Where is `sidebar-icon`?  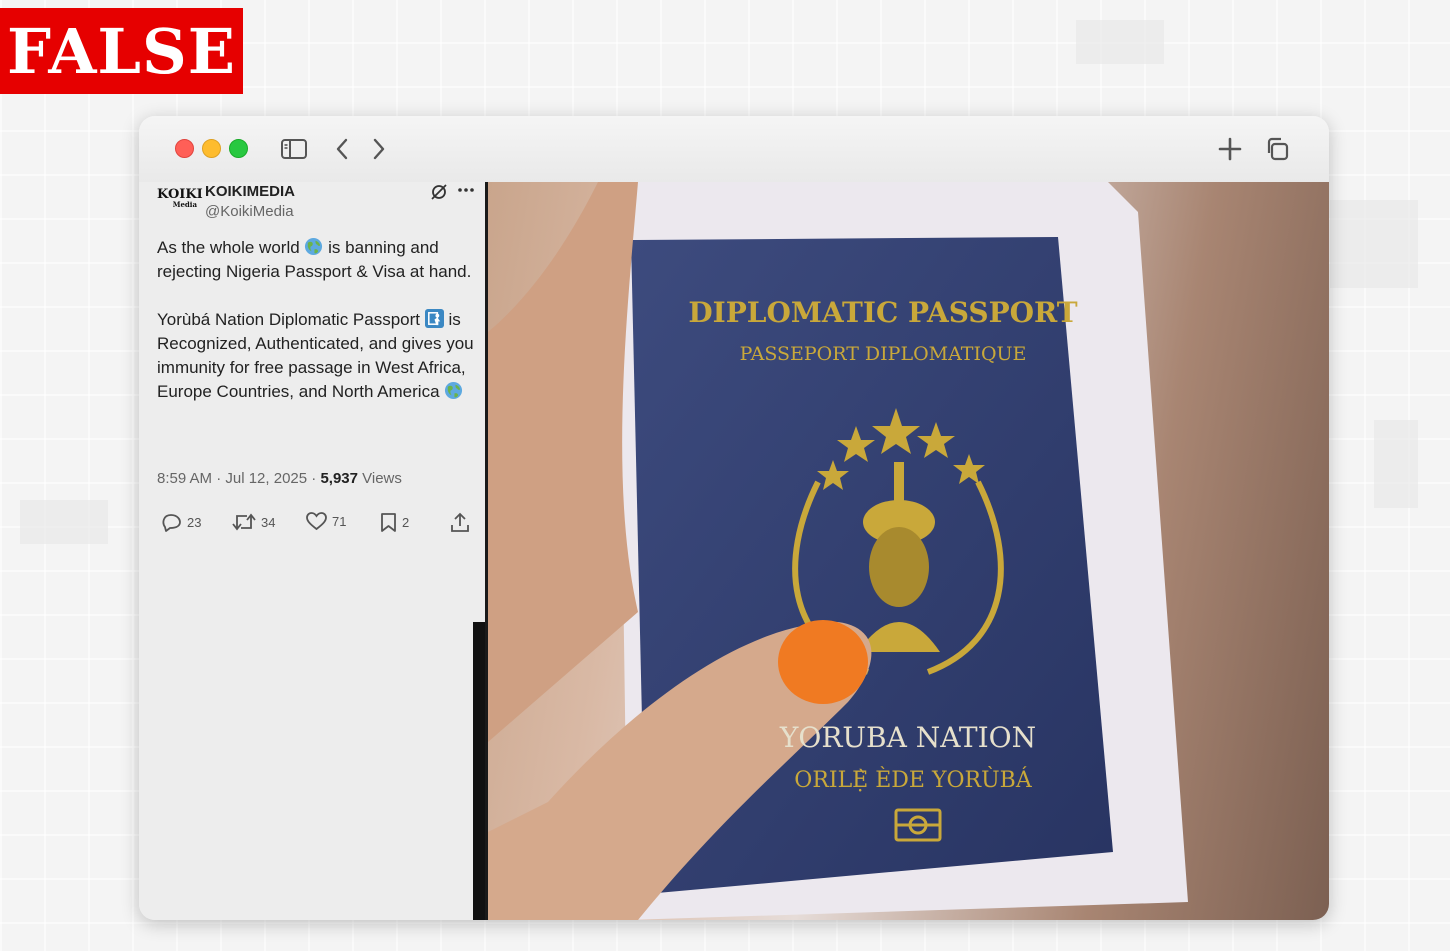
sidebar-icon is located at coordinates (294, 149).